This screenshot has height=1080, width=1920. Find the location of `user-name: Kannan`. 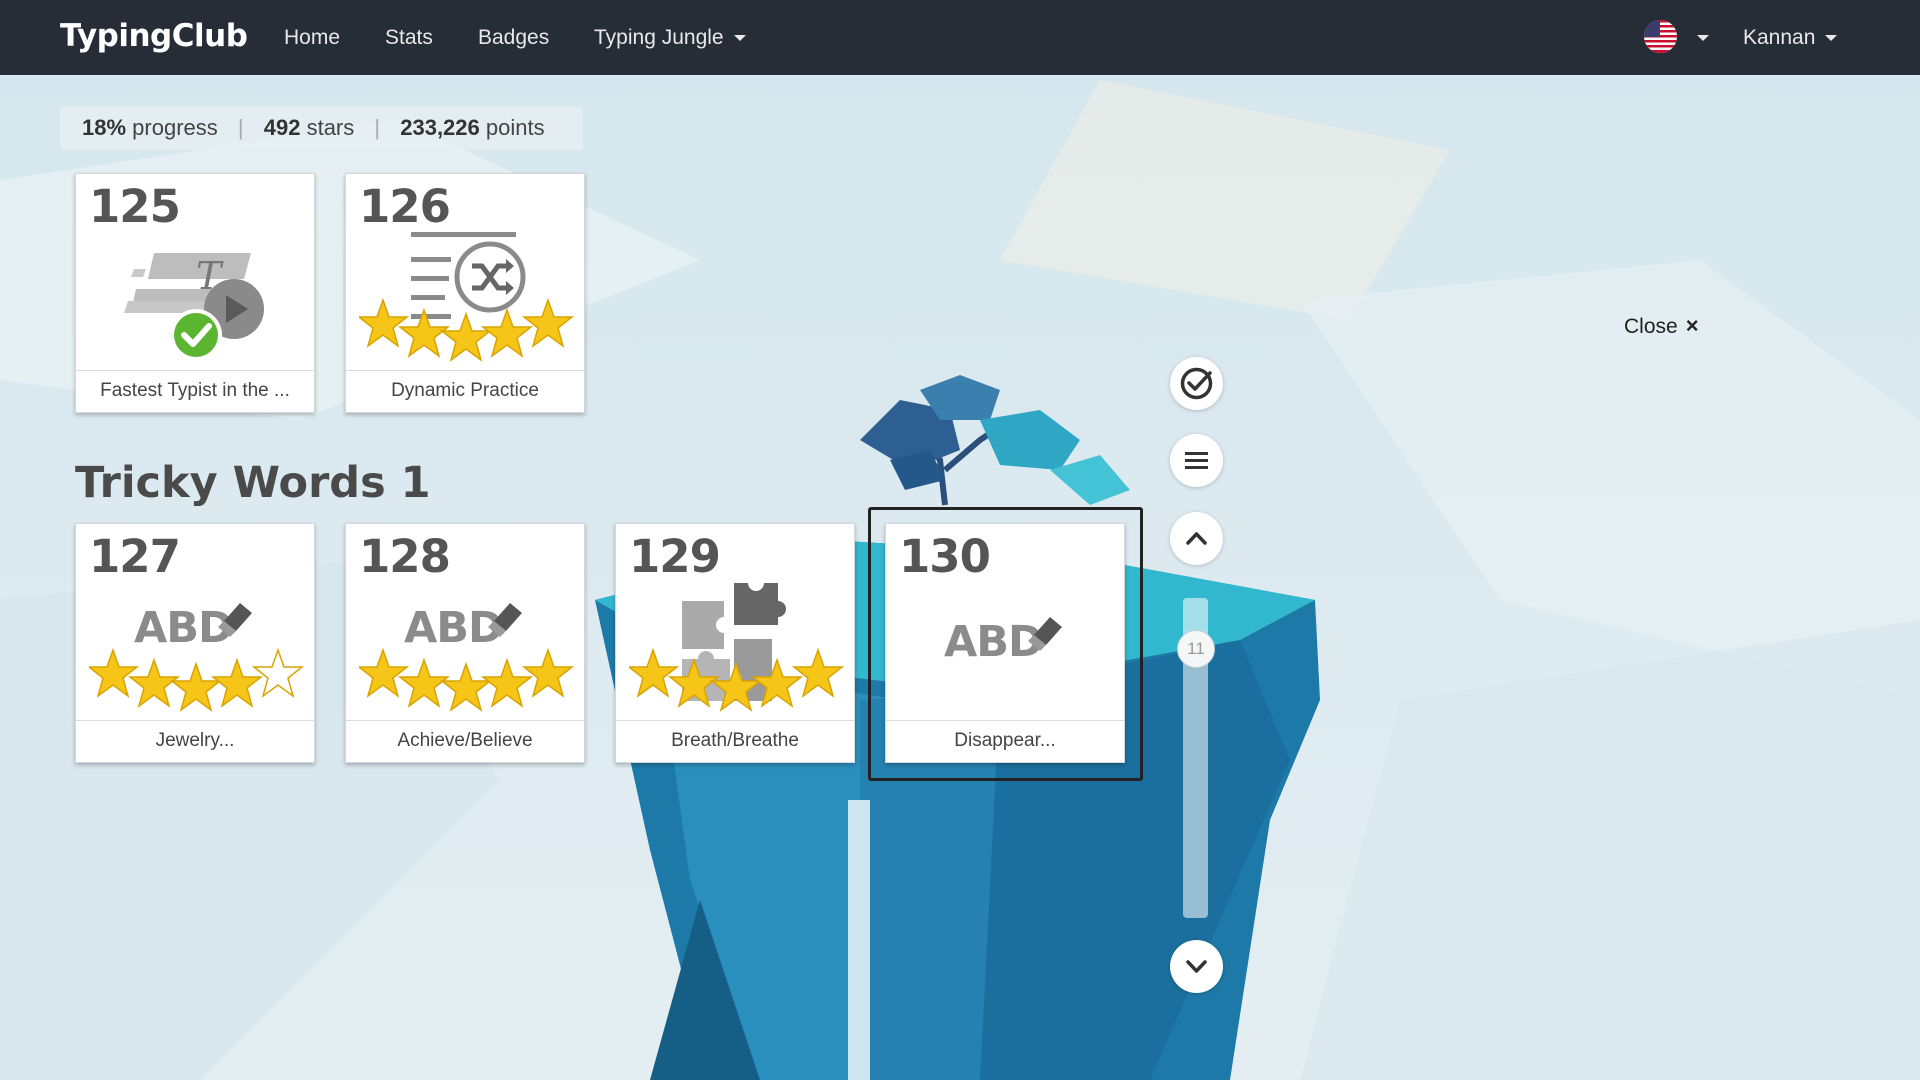

user-name: Kannan is located at coordinates (1779, 37).